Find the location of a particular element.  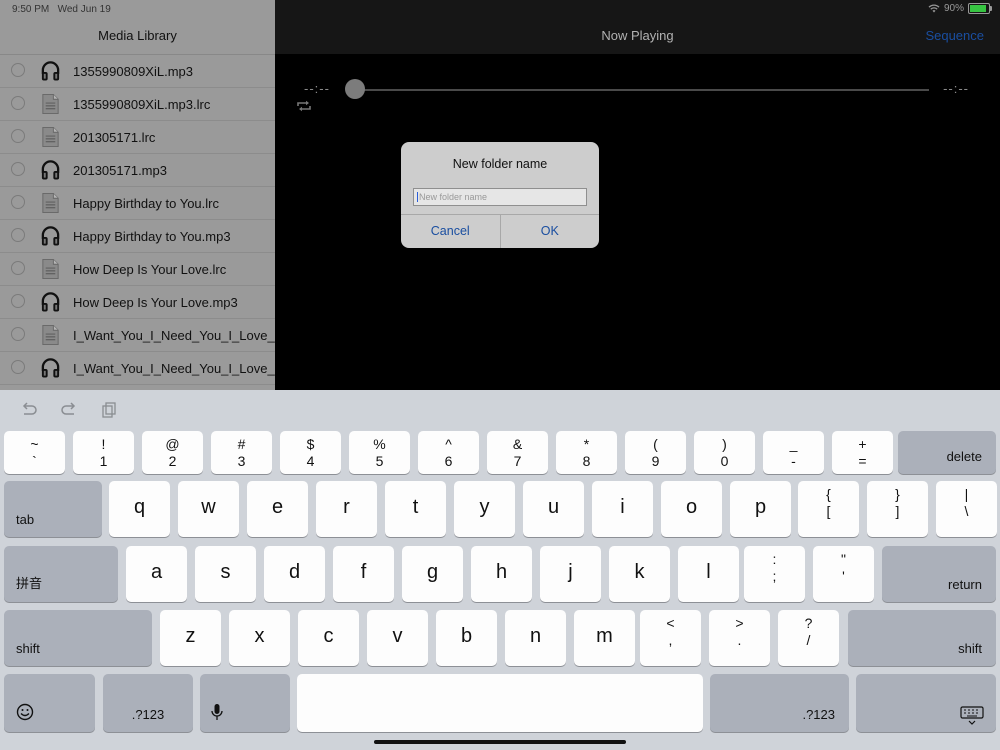

library-row: 201305171.mp3 is located at coordinates (137, 170).